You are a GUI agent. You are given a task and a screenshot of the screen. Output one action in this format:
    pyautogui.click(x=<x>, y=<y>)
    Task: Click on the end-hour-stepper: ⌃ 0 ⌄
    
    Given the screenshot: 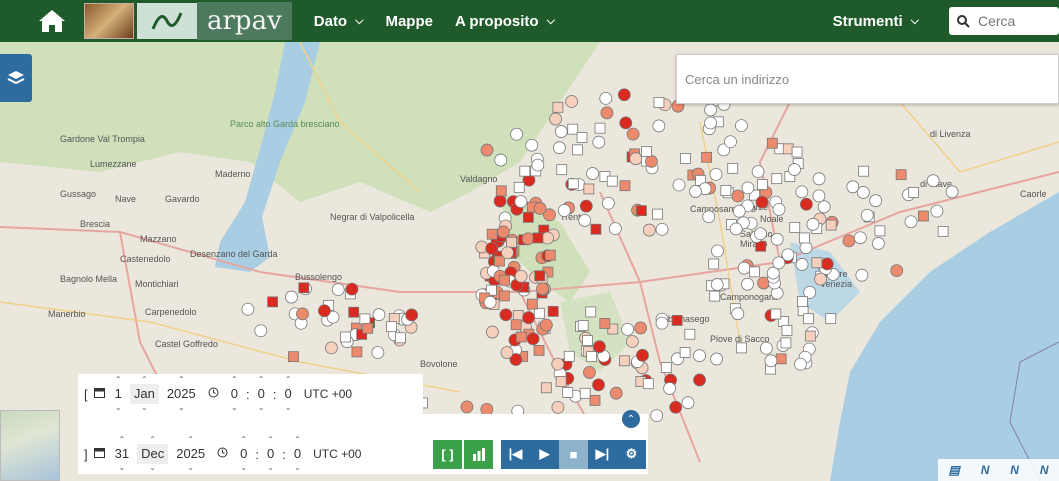 What is the action you would take?
    pyautogui.click(x=243, y=454)
    